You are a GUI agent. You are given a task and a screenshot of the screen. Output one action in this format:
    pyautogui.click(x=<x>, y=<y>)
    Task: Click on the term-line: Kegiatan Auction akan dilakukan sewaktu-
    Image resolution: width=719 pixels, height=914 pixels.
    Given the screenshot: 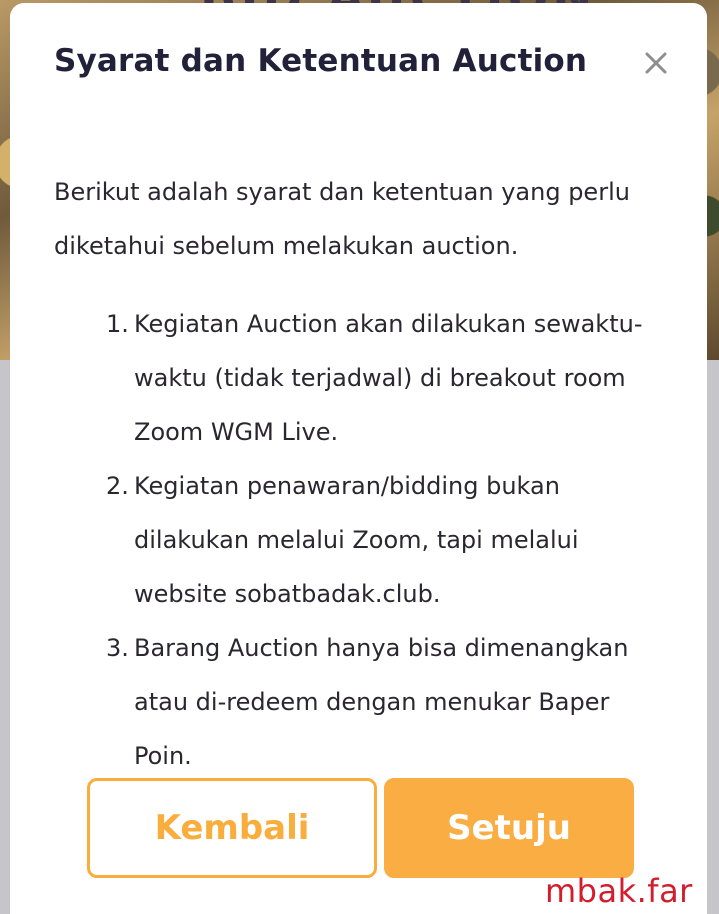 What is the action you would take?
    pyautogui.click(x=388, y=324)
    